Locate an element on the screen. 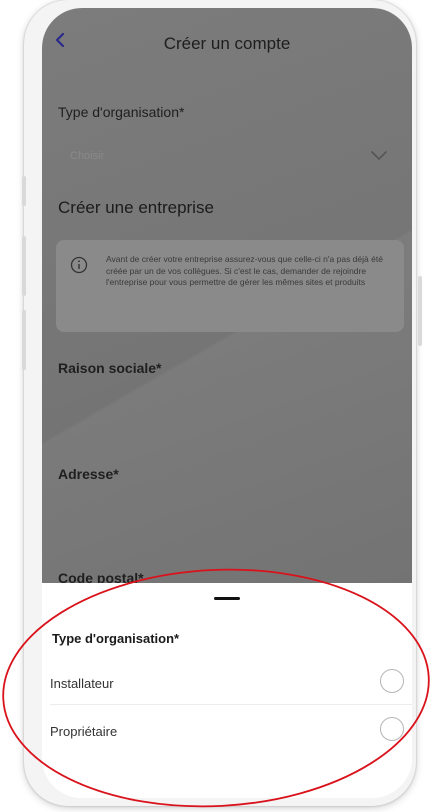 The width and height of the screenshot is (431, 812). option-label: Propriétaire is located at coordinates (84, 731).